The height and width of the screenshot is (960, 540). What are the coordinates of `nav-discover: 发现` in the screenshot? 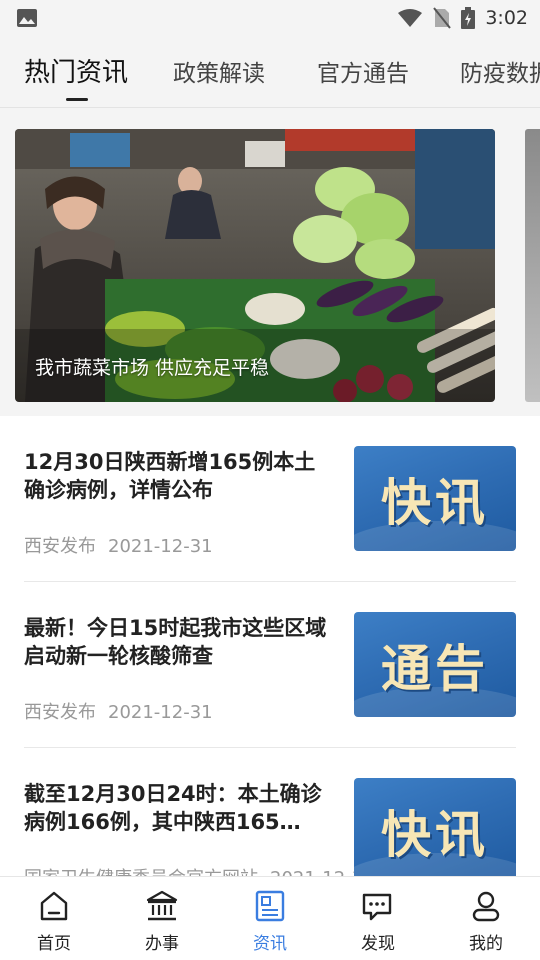 It's located at (378, 918).